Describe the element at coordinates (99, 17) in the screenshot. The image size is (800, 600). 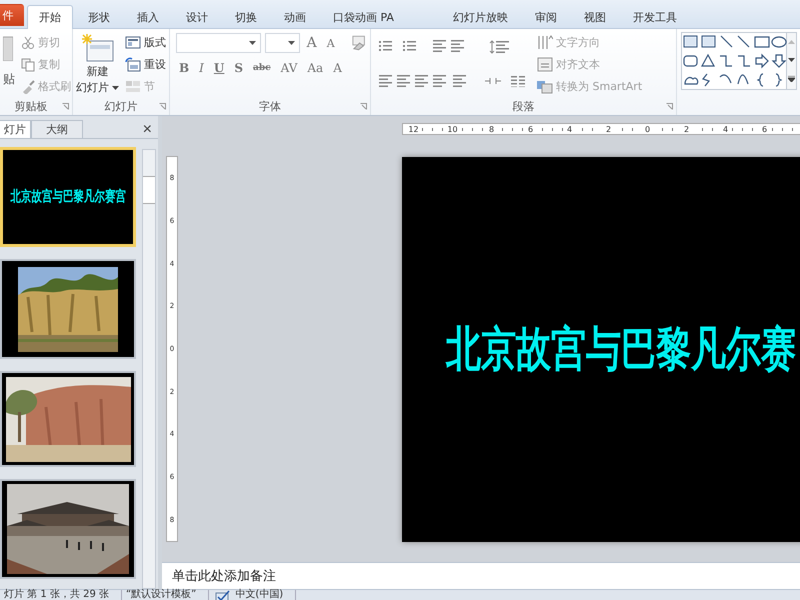
I see `ribbon-tab: 形状` at that location.